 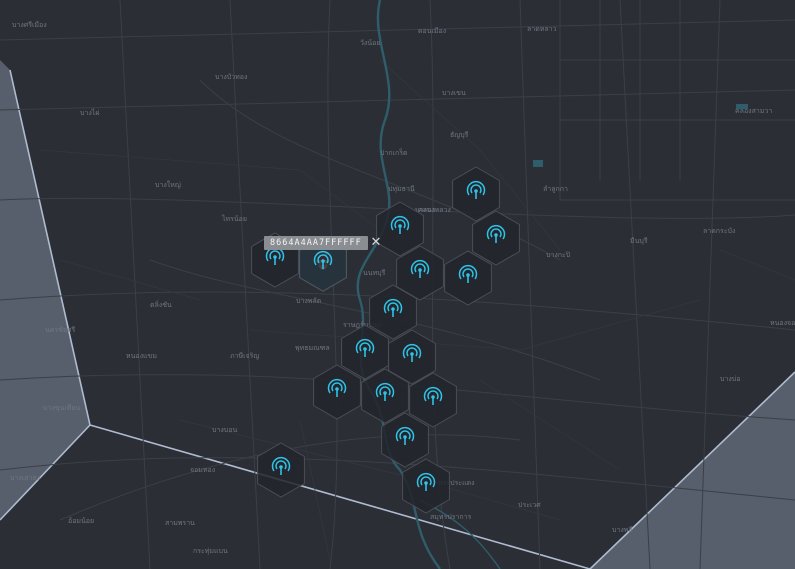 What do you see at coordinates (316, 243) in the screenshot?
I see `cell-id-tooltip: 8664A4AA7FFFFFF` at bounding box center [316, 243].